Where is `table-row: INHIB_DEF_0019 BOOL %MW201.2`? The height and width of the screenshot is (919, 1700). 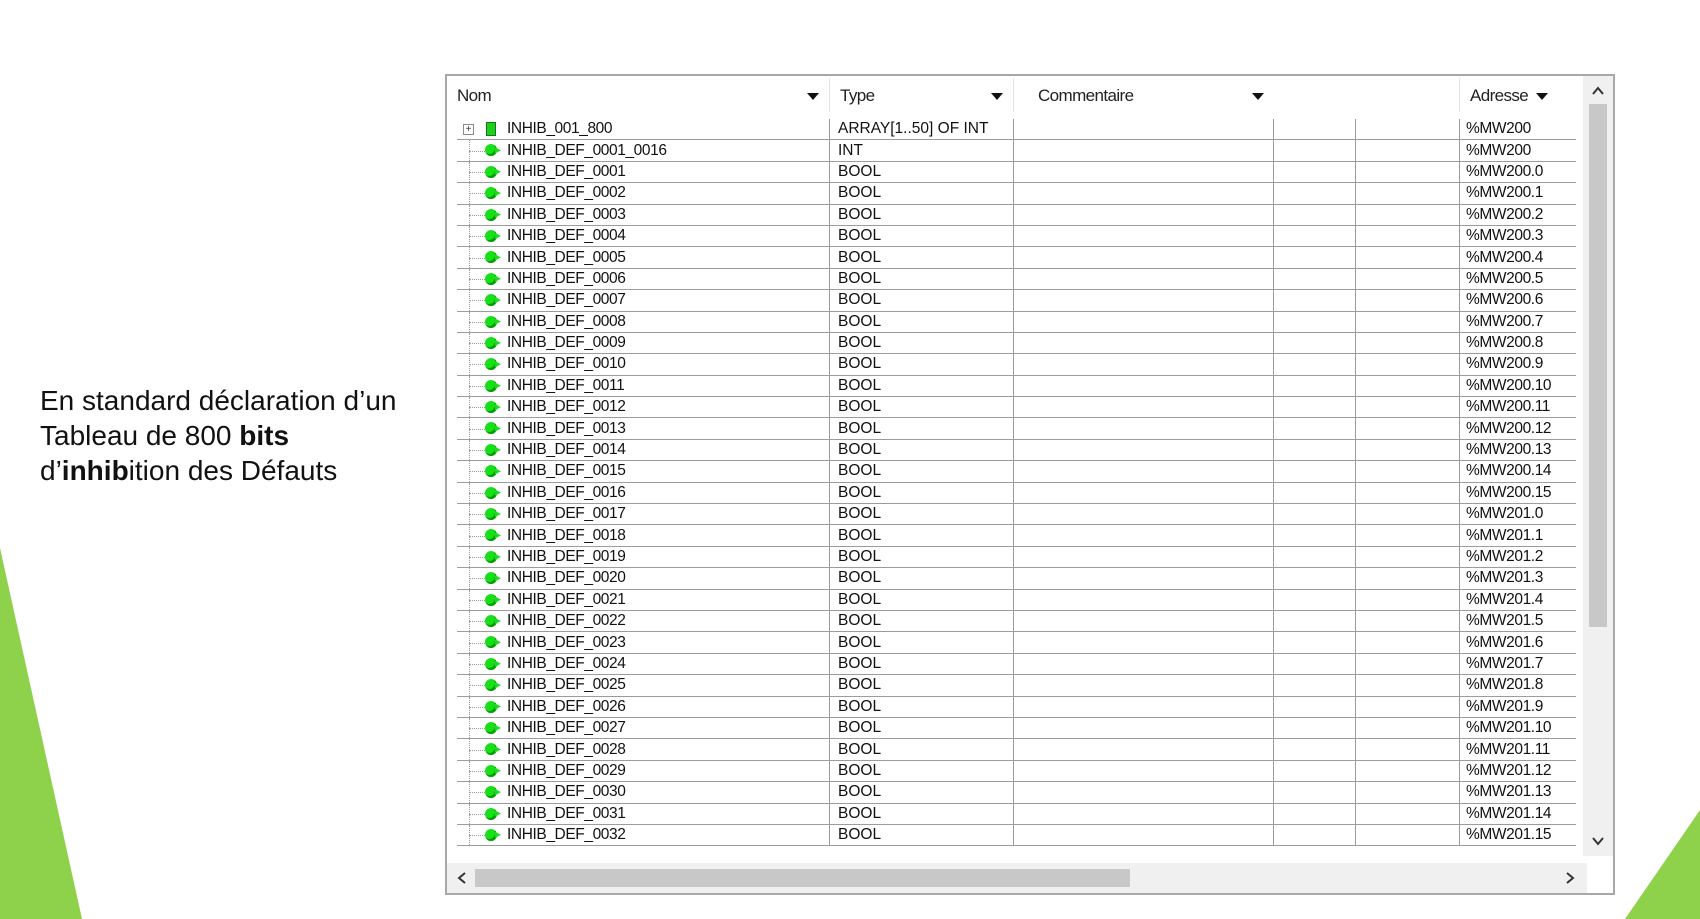 table-row: INHIB_DEF_0019 BOOL %MW201.2 is located at coordinates (1016, 557).